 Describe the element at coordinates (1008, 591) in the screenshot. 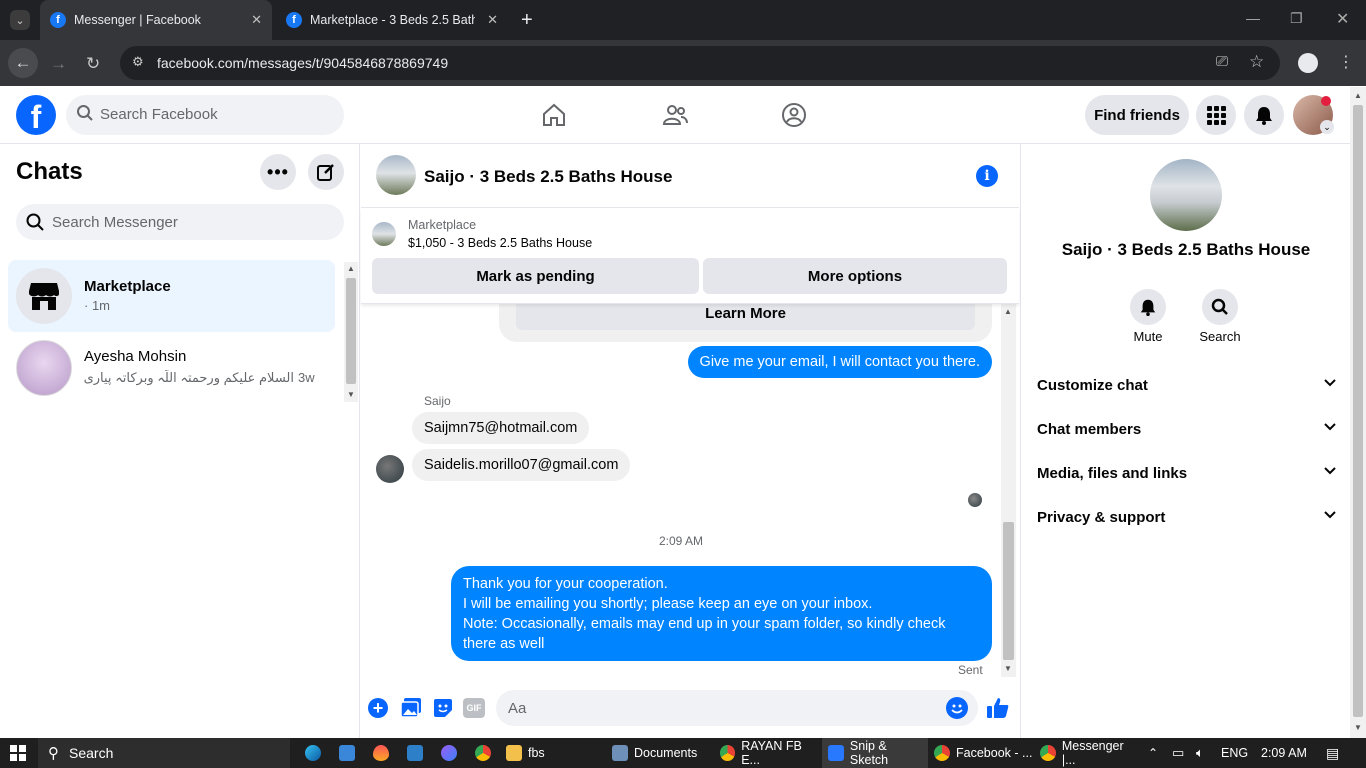

I see `messages-scrollbar-thumb` at that location.